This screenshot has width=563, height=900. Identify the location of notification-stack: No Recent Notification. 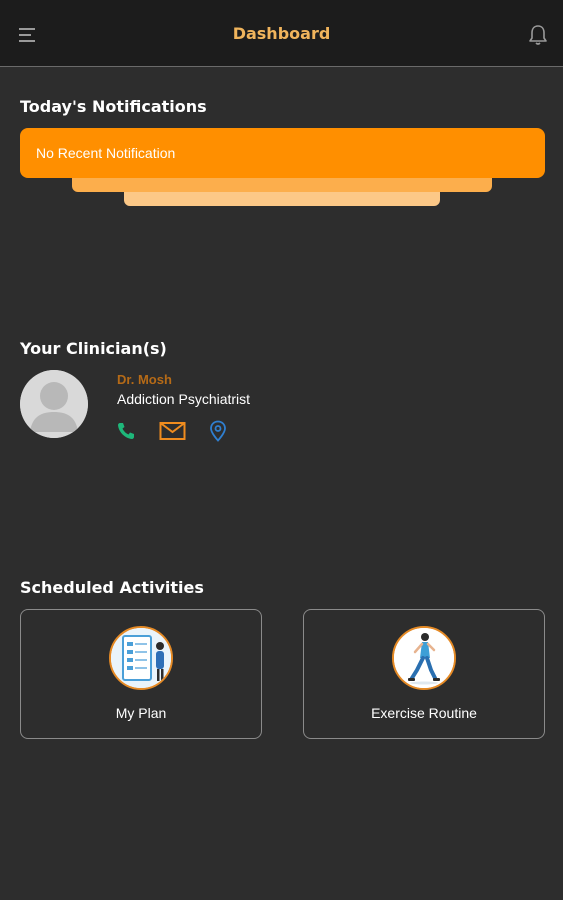
(282, 168).